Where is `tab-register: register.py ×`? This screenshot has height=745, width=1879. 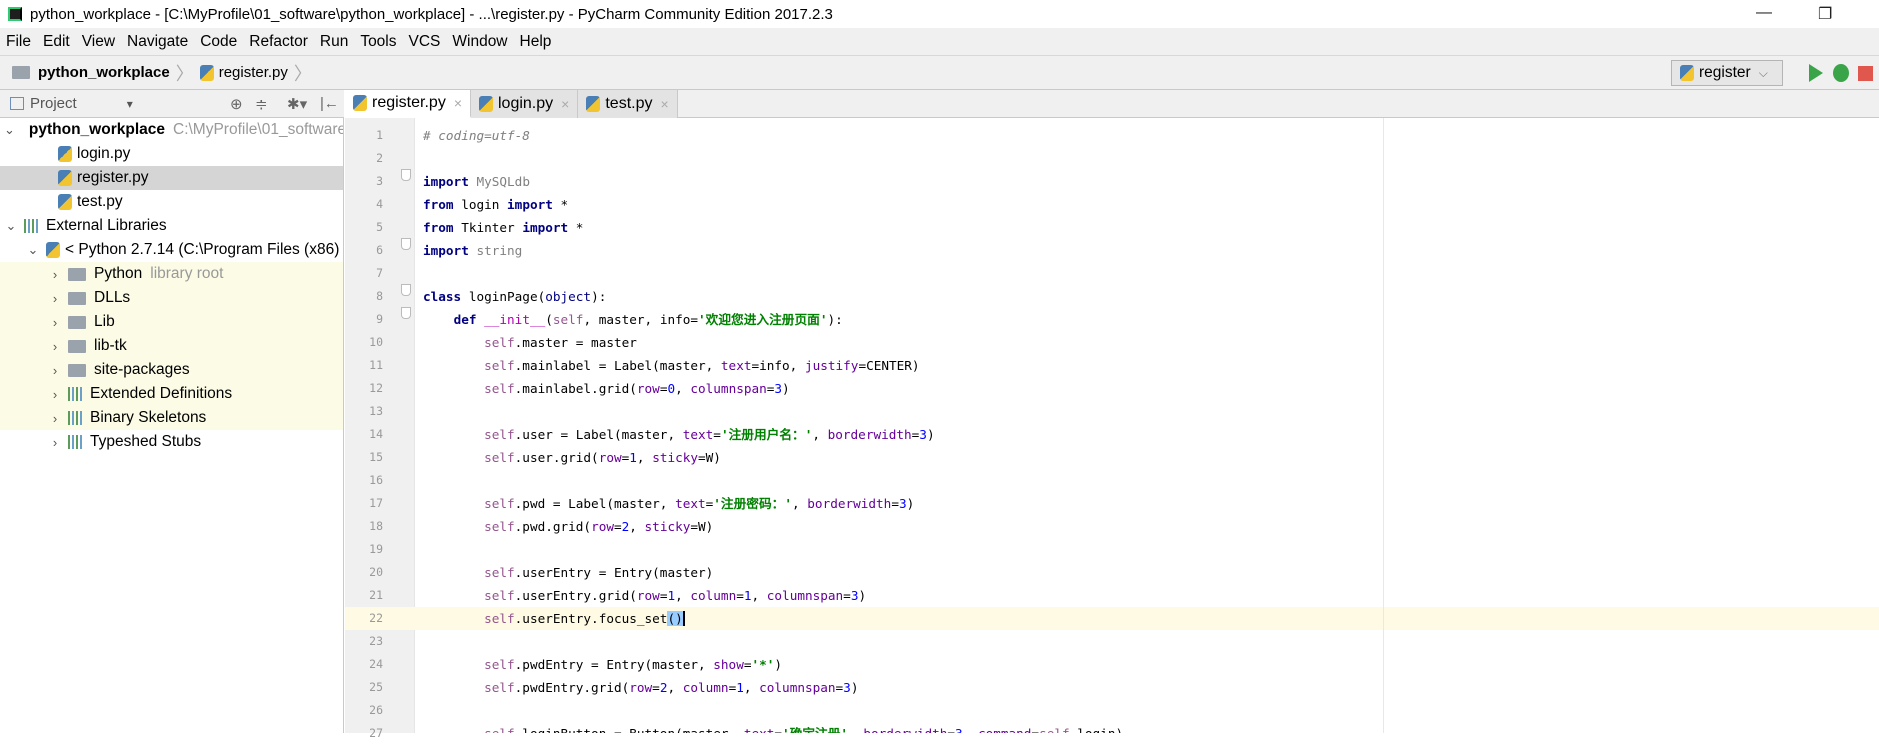 tab-register: register.py × is located at coordinates (408, 104).